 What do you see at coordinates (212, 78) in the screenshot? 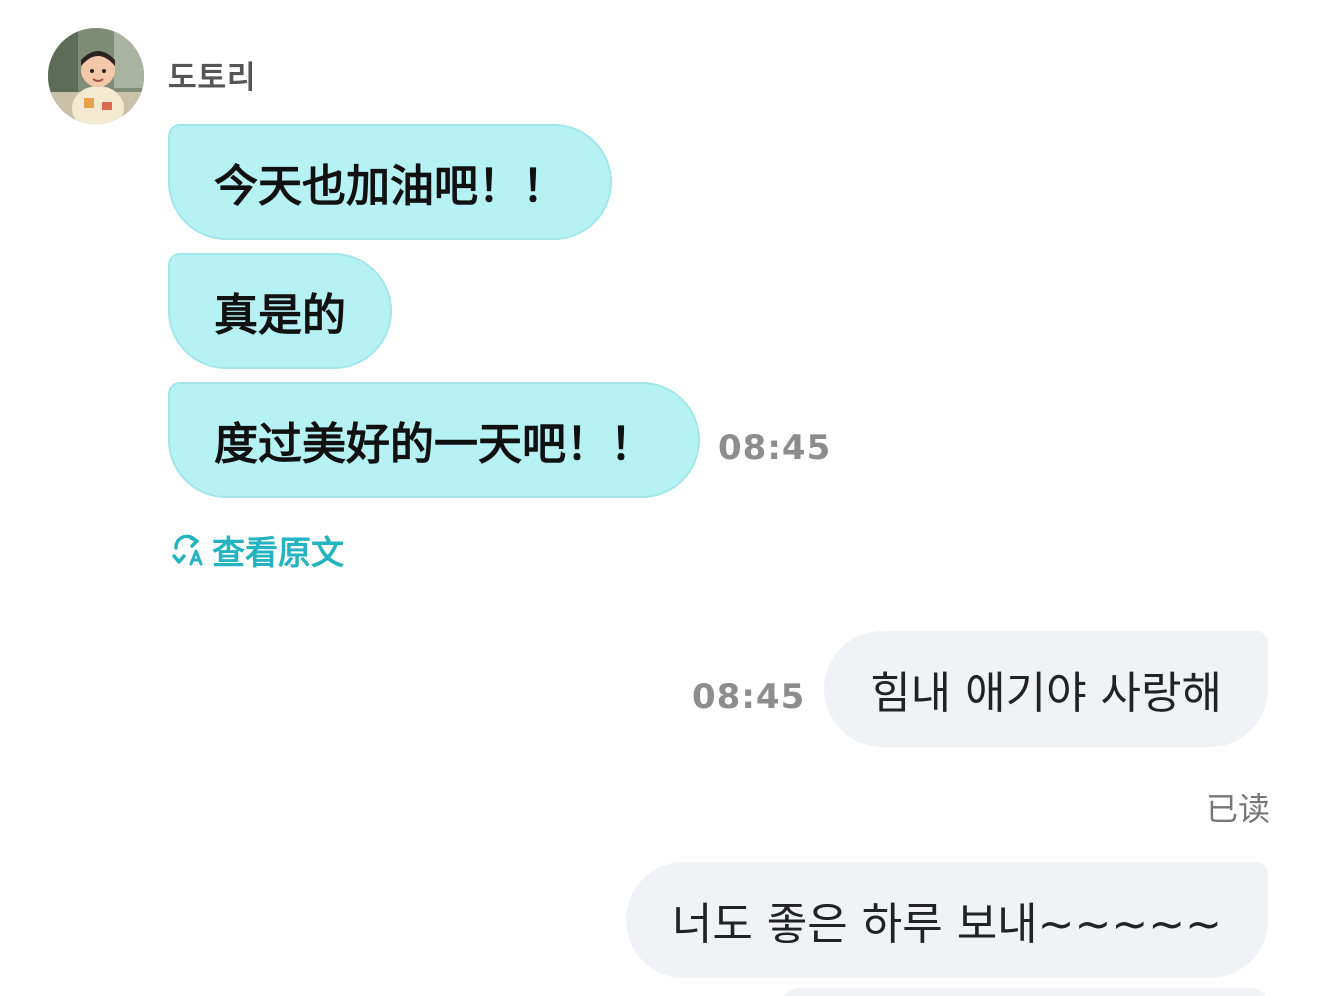
I see `sender-name: 도토리` at bounding box center [212, 78].